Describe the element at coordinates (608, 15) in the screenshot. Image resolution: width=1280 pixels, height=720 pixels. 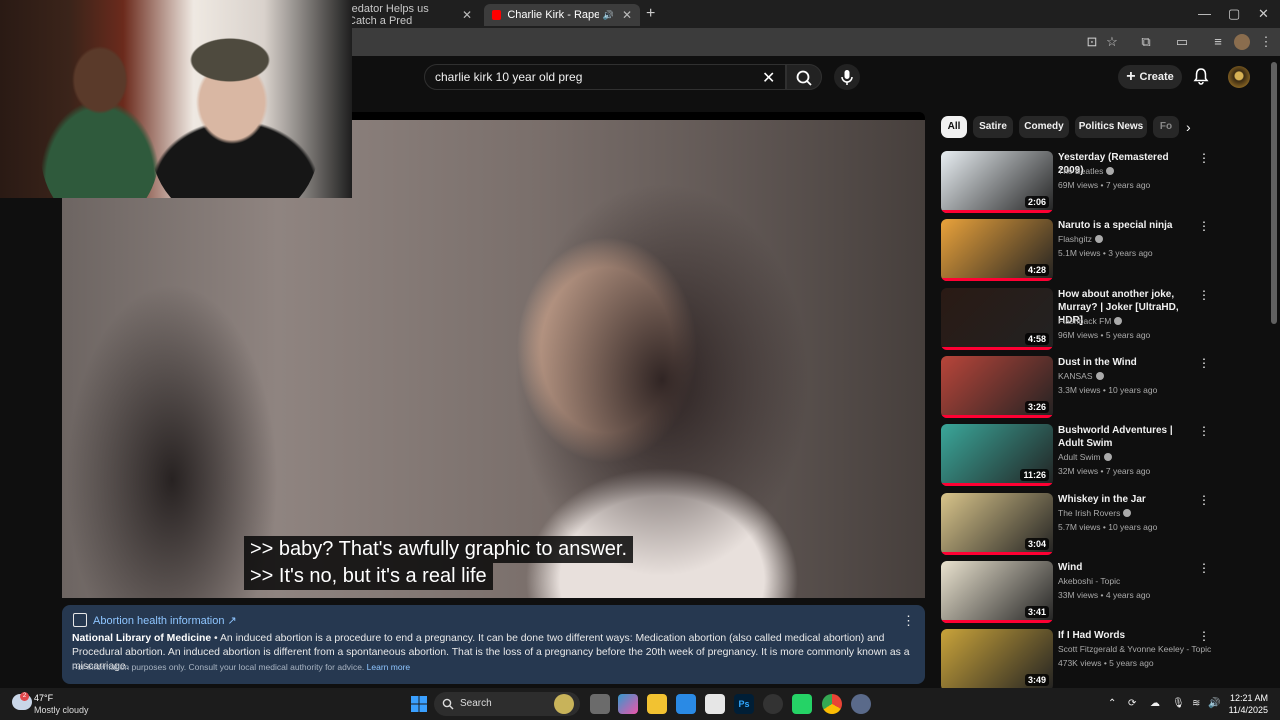
I see `speaker-icon: 🔊` at that location.